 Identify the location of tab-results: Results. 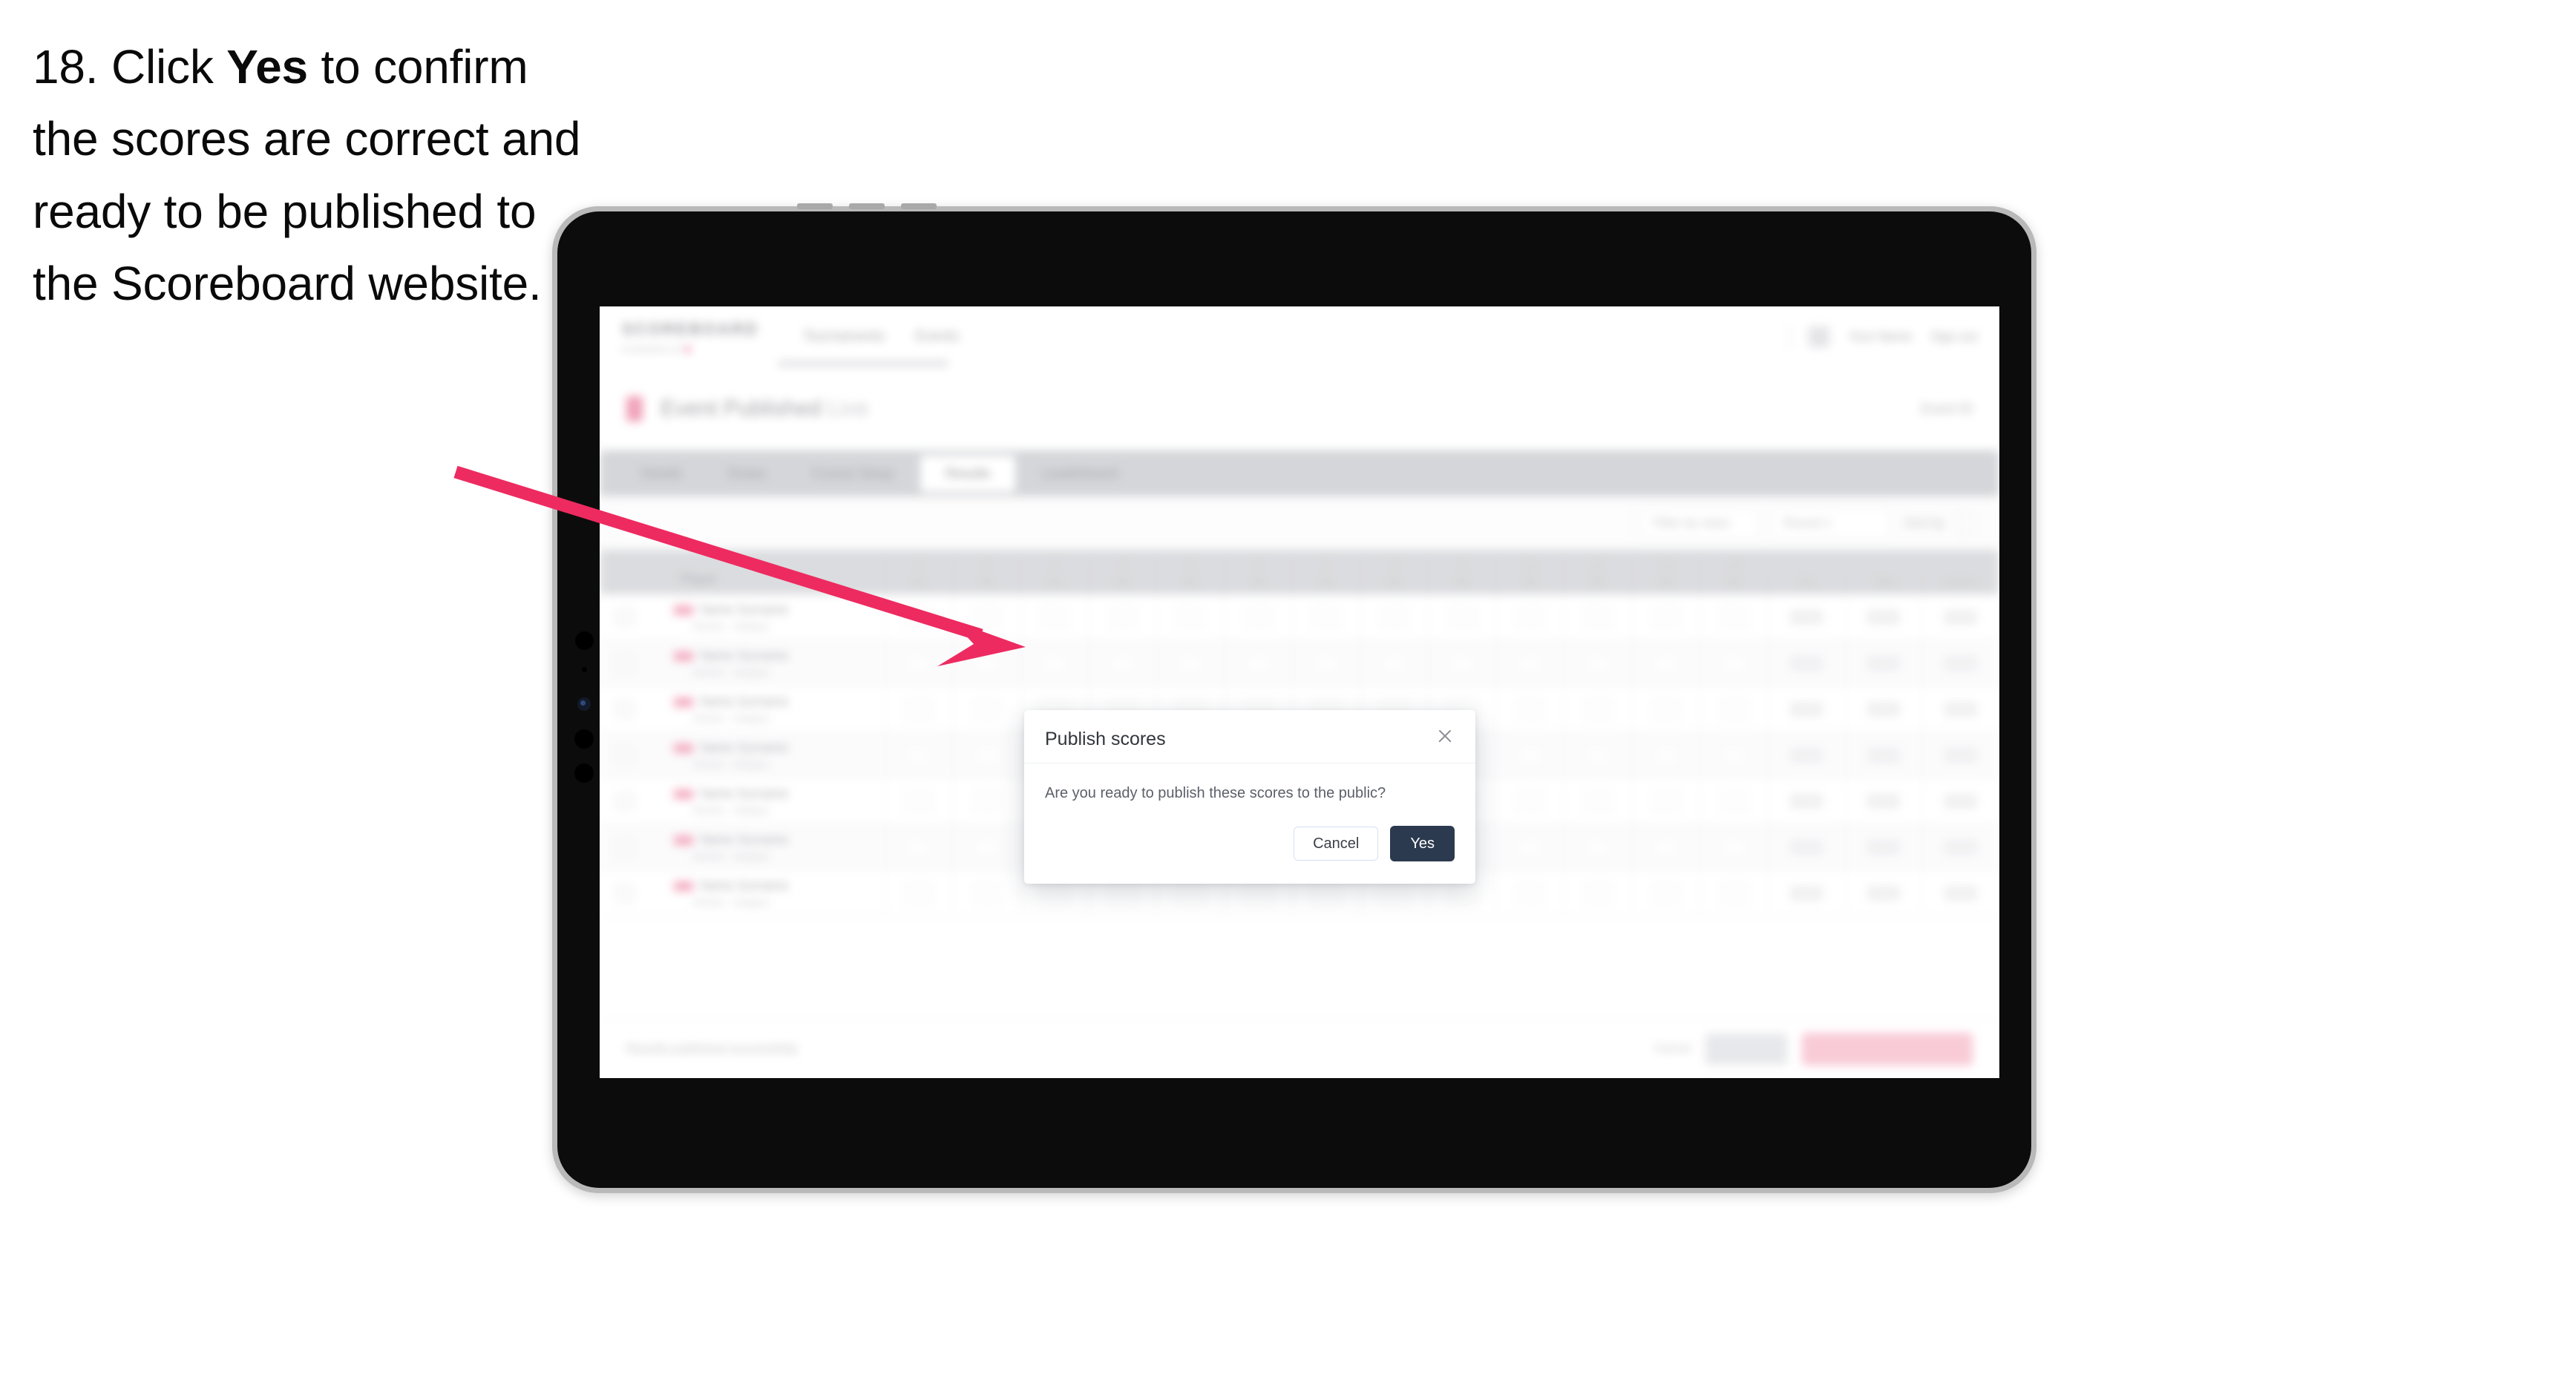
(968, 473).